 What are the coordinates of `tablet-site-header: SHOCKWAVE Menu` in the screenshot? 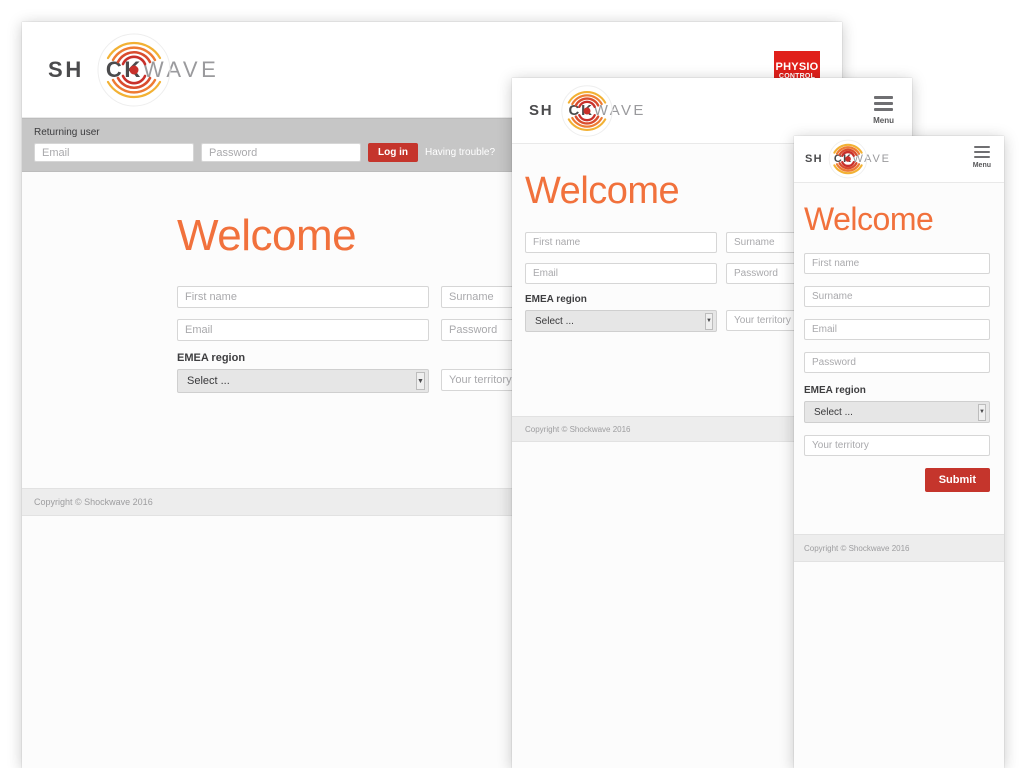 It's located at (712, 111).